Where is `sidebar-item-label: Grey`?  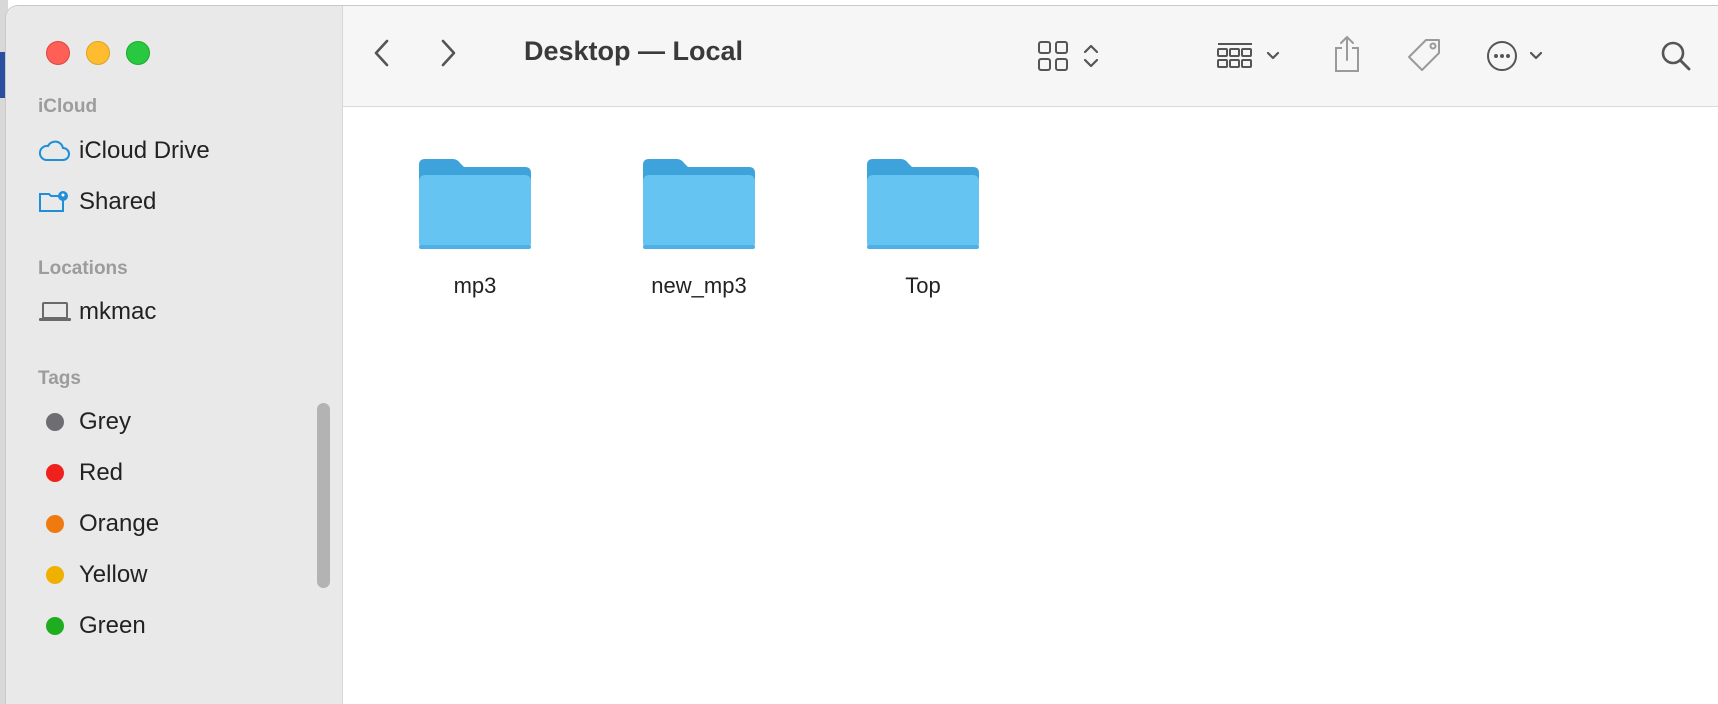
sidebar-item-label: Grey is located at coordinates (105, 421).